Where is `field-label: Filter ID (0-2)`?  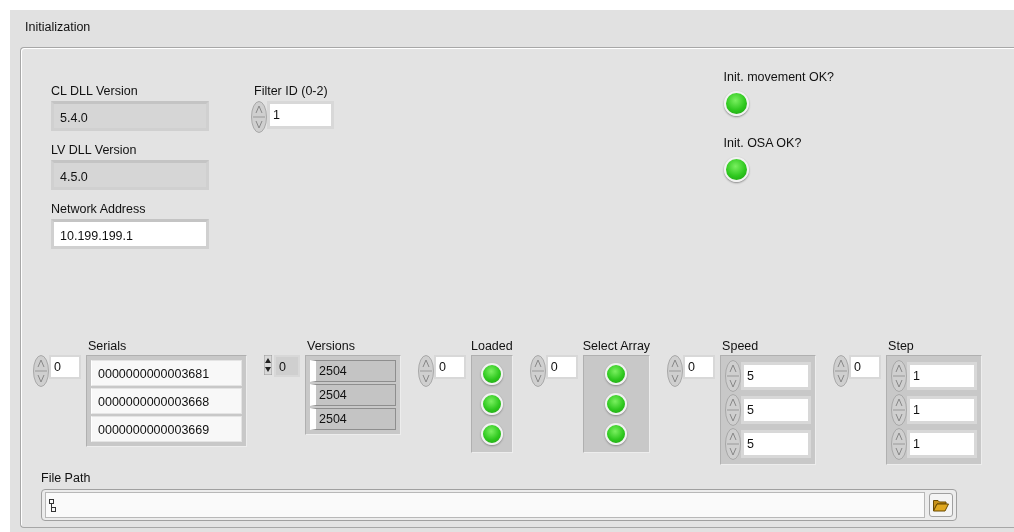 field-label: Filter ID (0-2) is located at coordinates (291, 91).